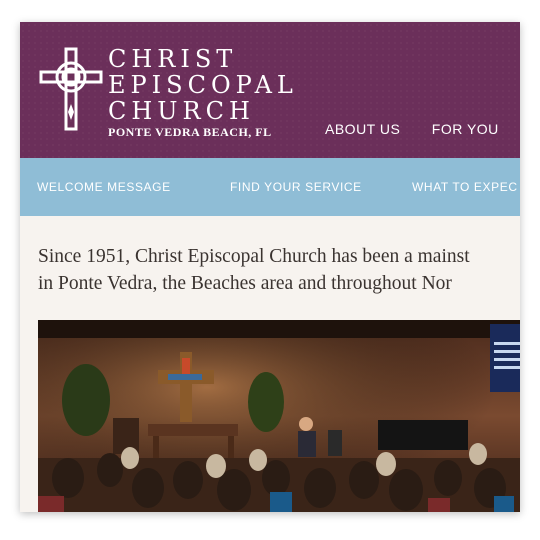 The image size is (540, 540). I want to click on logo-line-2: EPISCOPAL, so click(203, 85).